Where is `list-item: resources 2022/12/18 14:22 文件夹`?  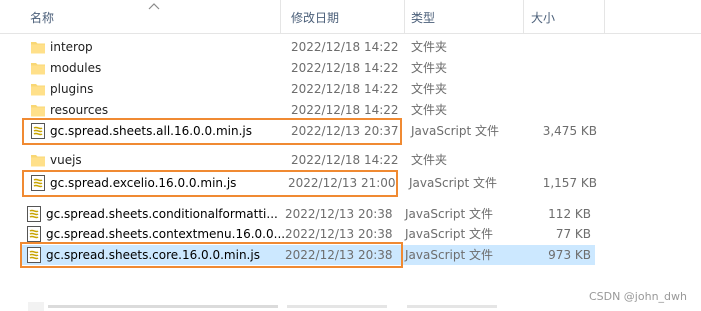
list-item: resources 2022/12/18 14:22 文件夹 is located at coordinates (309, 110).